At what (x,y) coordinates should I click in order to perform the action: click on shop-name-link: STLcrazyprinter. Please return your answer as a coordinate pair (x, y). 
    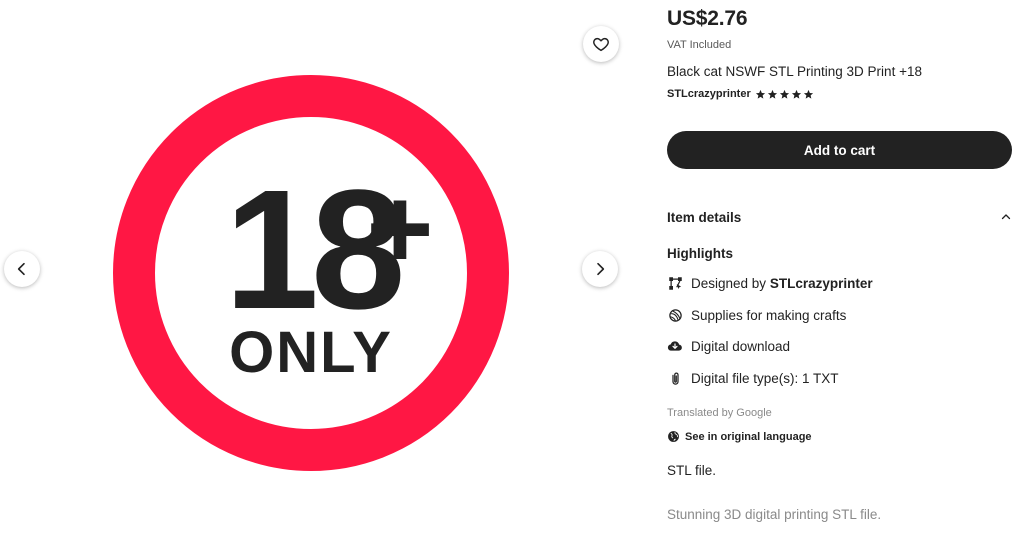
    Looking at the image, I should click on (709, 94).